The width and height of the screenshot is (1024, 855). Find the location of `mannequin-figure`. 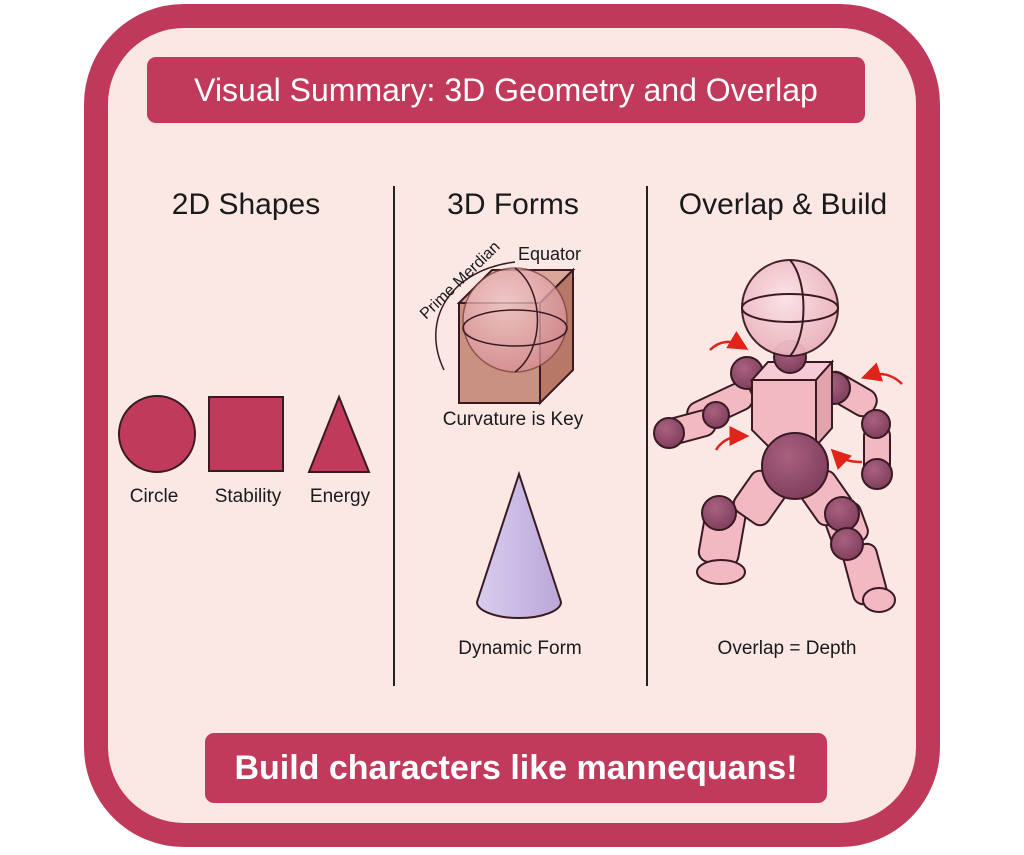

mannequin-figure is located at coordinates (774, 436).